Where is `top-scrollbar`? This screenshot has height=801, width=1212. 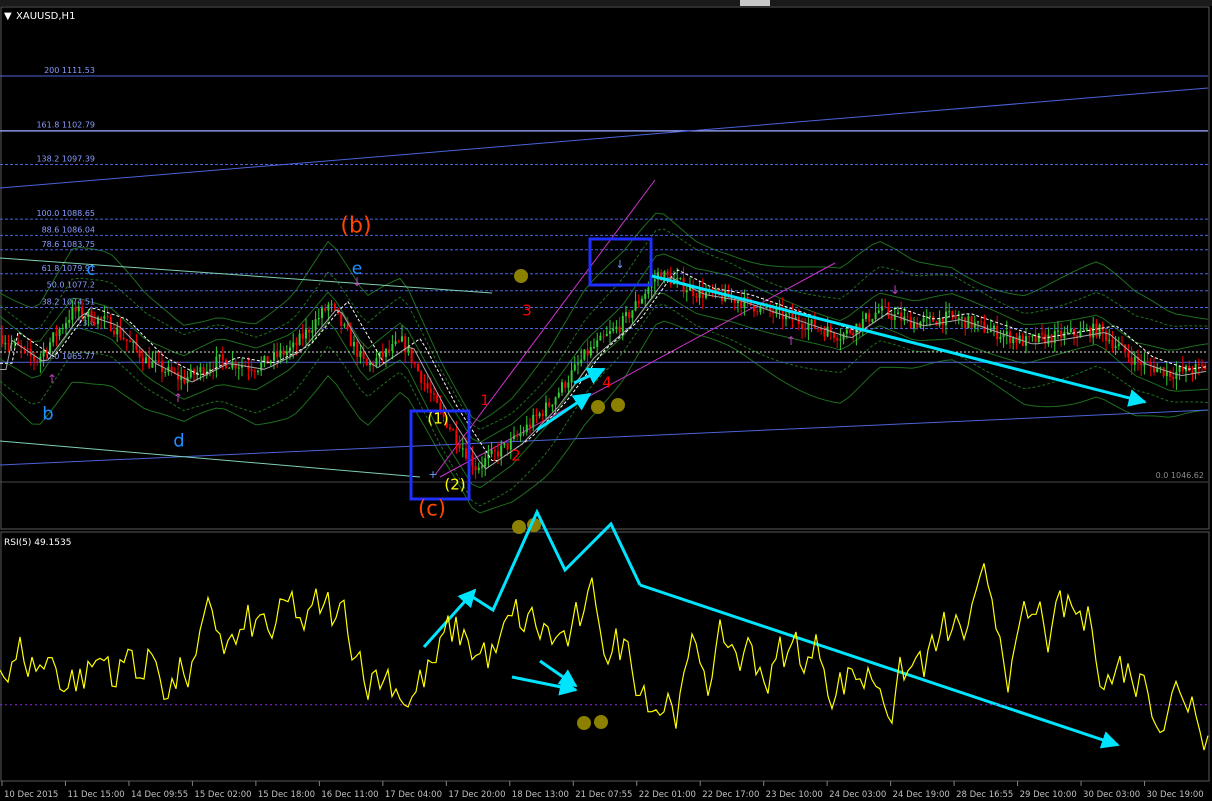 top-scrollbar is located at coordinates (606, 3).